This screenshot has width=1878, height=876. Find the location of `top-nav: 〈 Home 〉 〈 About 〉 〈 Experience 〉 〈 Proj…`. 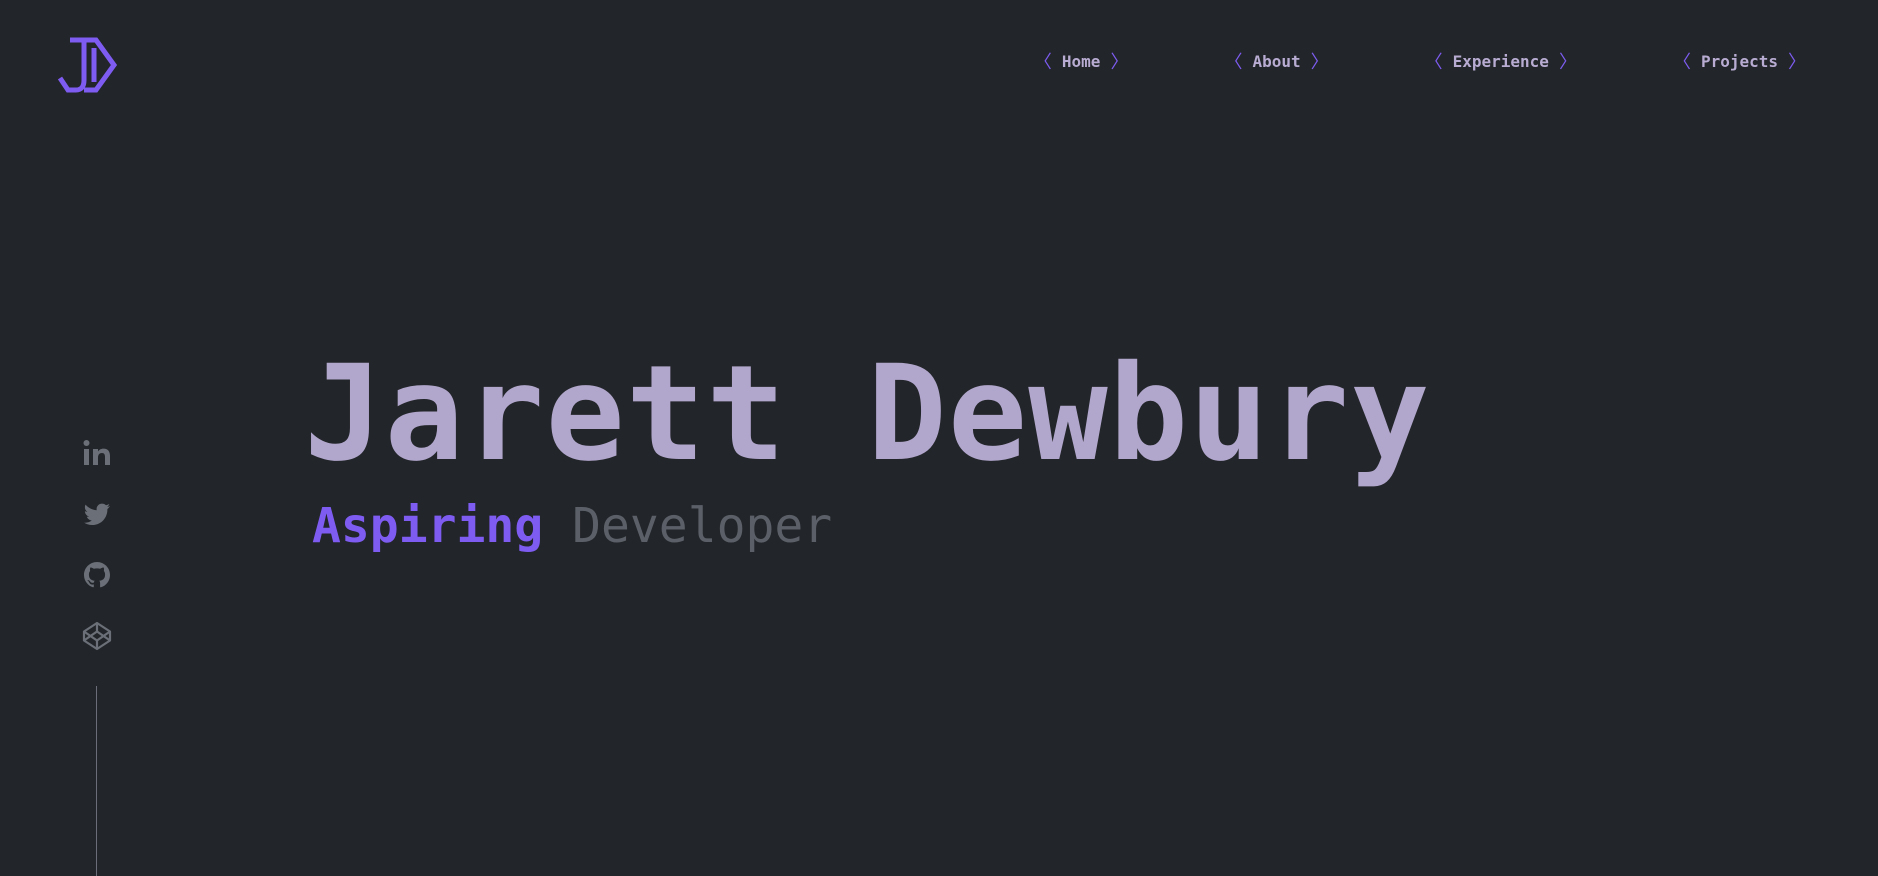

top-nav: 〈 Home 〉 〈 About 〉 〈 Experience 〉 〈 Proj… is located at coordinates (1420, 61).